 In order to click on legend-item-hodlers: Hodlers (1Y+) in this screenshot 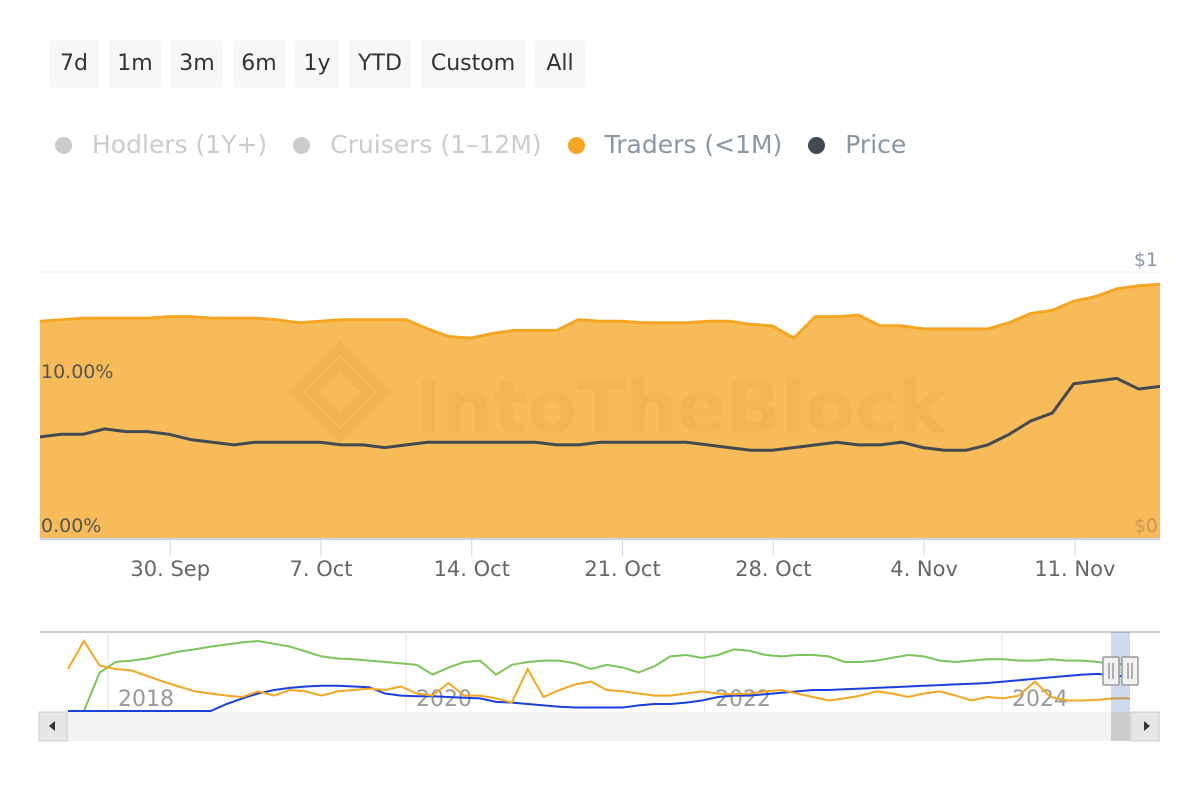, I will do `click(161, 144)`.